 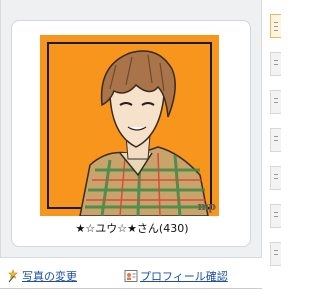 I want to click on sidebar-tab-active, so click(x=275, y=26).